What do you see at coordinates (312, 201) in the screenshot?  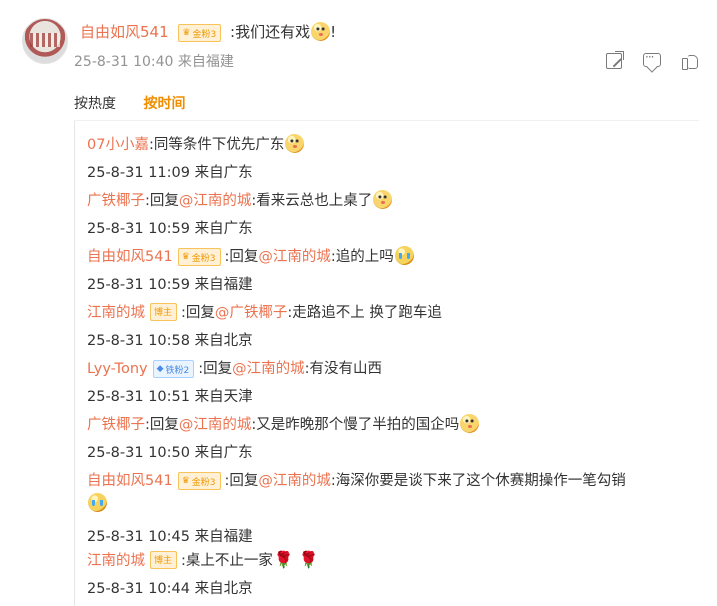 I see `reply-text: :看来云总也上桌了` at bounding box center [312, 201].